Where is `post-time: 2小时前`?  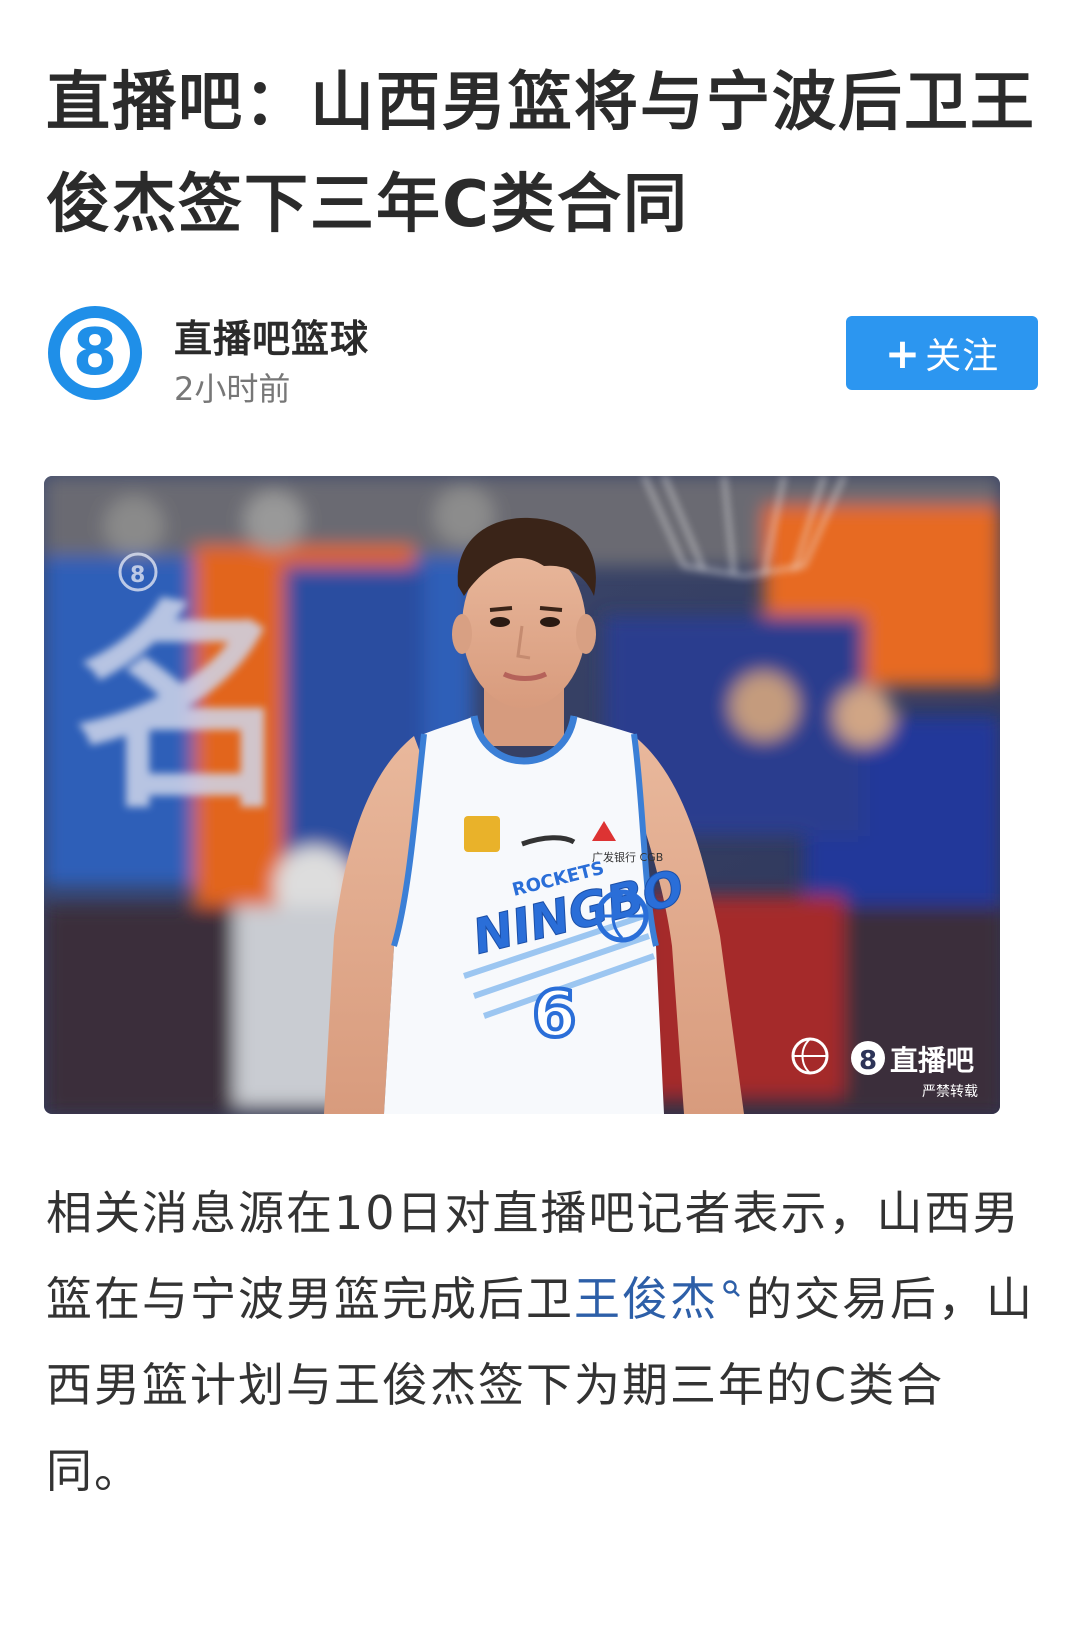 post-time: 2小时前 is located at coordinates (232, 389).